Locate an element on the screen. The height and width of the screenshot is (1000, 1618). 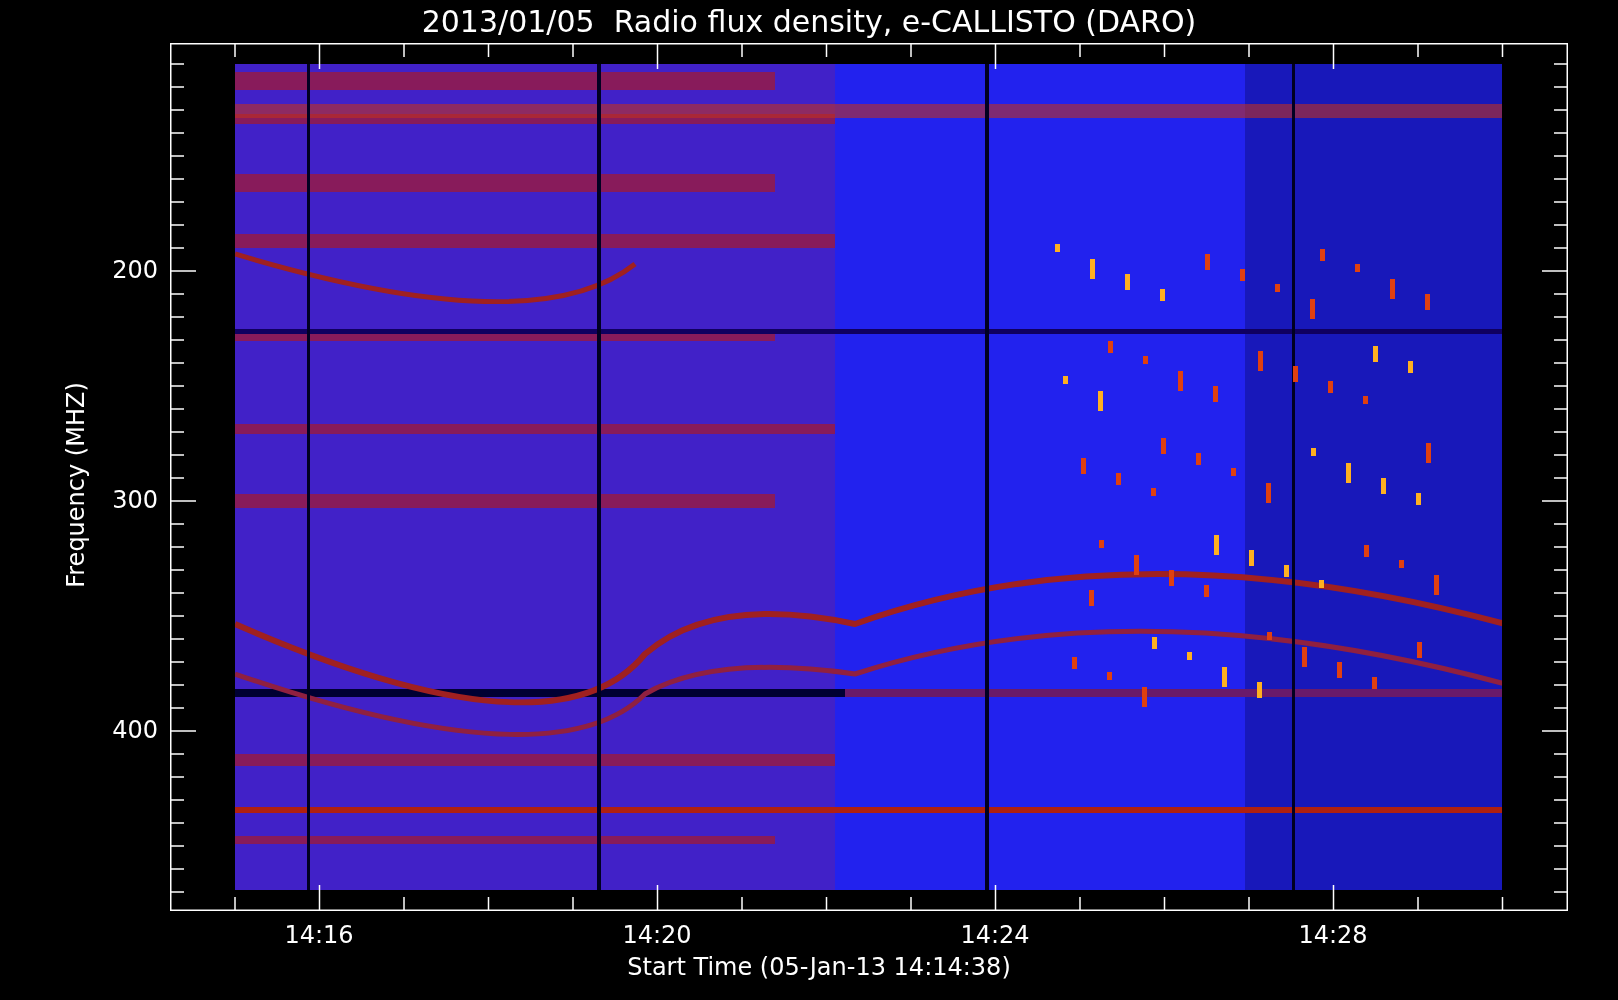
chart-title: 2013/01/05 Radio flux density, e-CALLISTO (DARO) is located at coordinates (809, 21).